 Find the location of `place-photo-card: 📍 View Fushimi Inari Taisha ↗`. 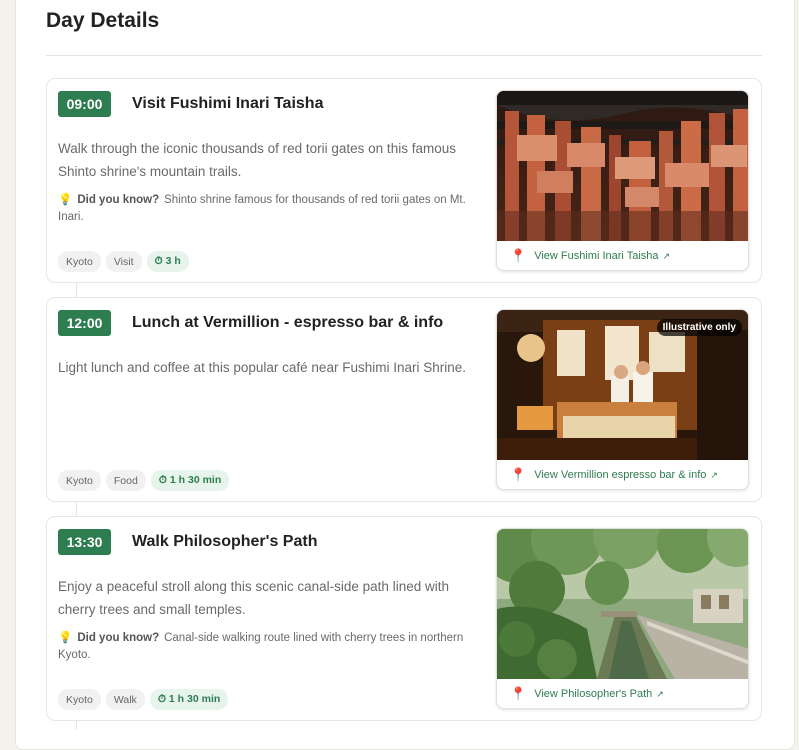

place-photo-card: 📍 View Fushimi Inari Taisha ↗ is located at coordinates (622, 180).